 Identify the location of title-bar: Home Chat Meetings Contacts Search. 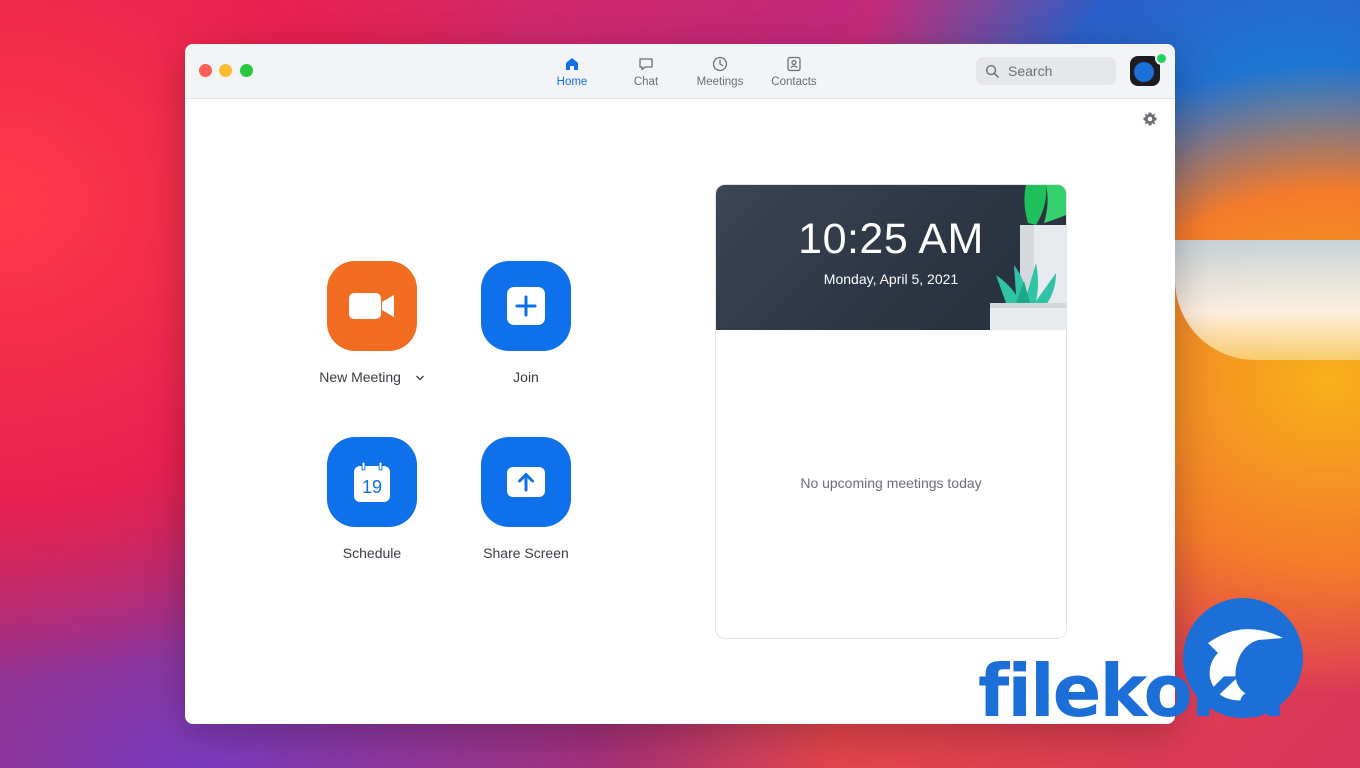
(680, 71).